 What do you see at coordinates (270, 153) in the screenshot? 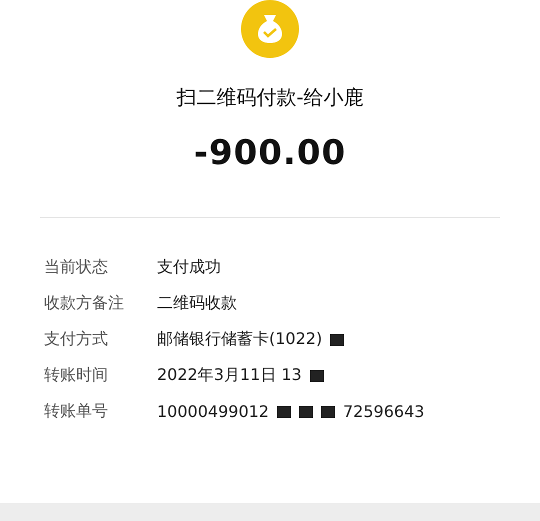
I see `amount: -900.00` at bounding box center [270, 153].